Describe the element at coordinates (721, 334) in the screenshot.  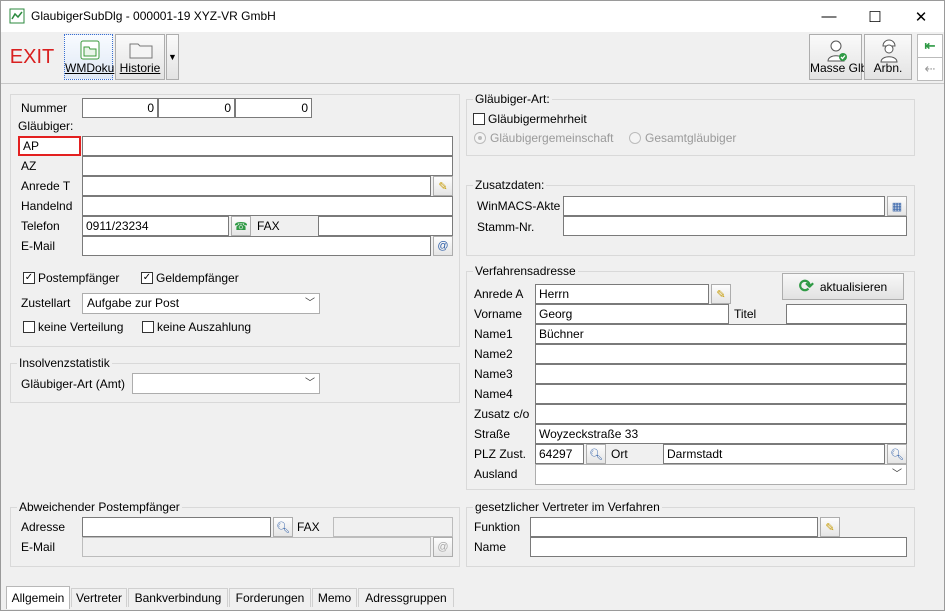
I see `name1-input: Büchner` at that location.